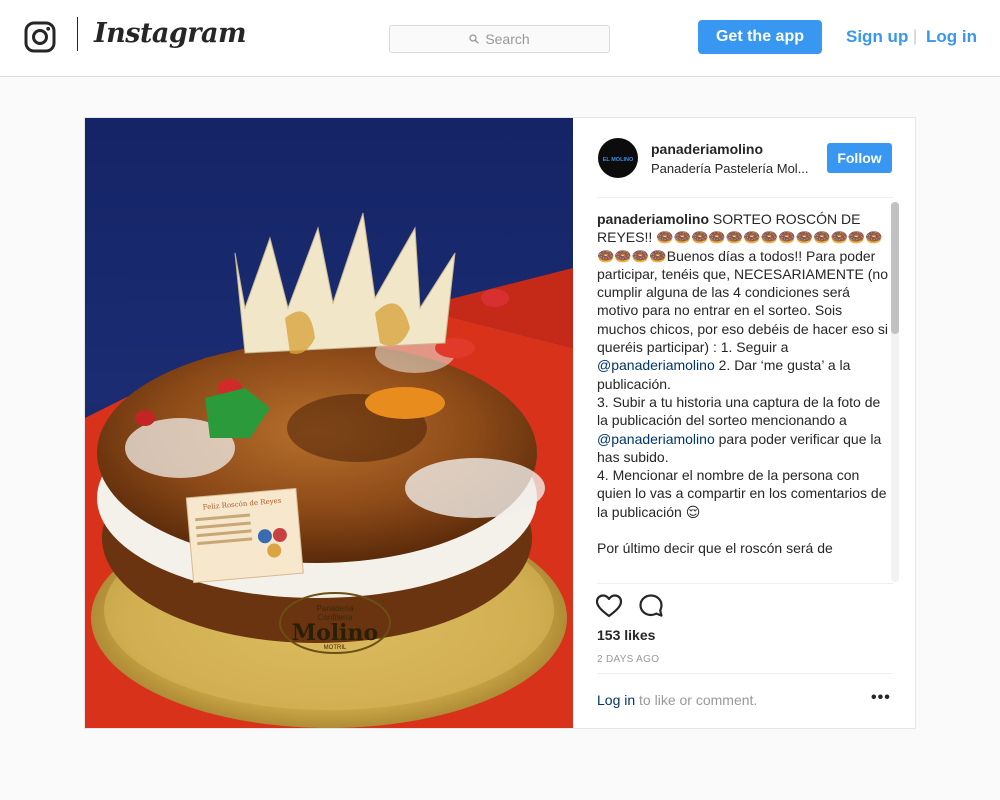 The image size is (1000, 800). What do you see at coordinates (507, 39) in the screenshot?
I see `search-placeholder: Search` at bounding box center [507, 39].